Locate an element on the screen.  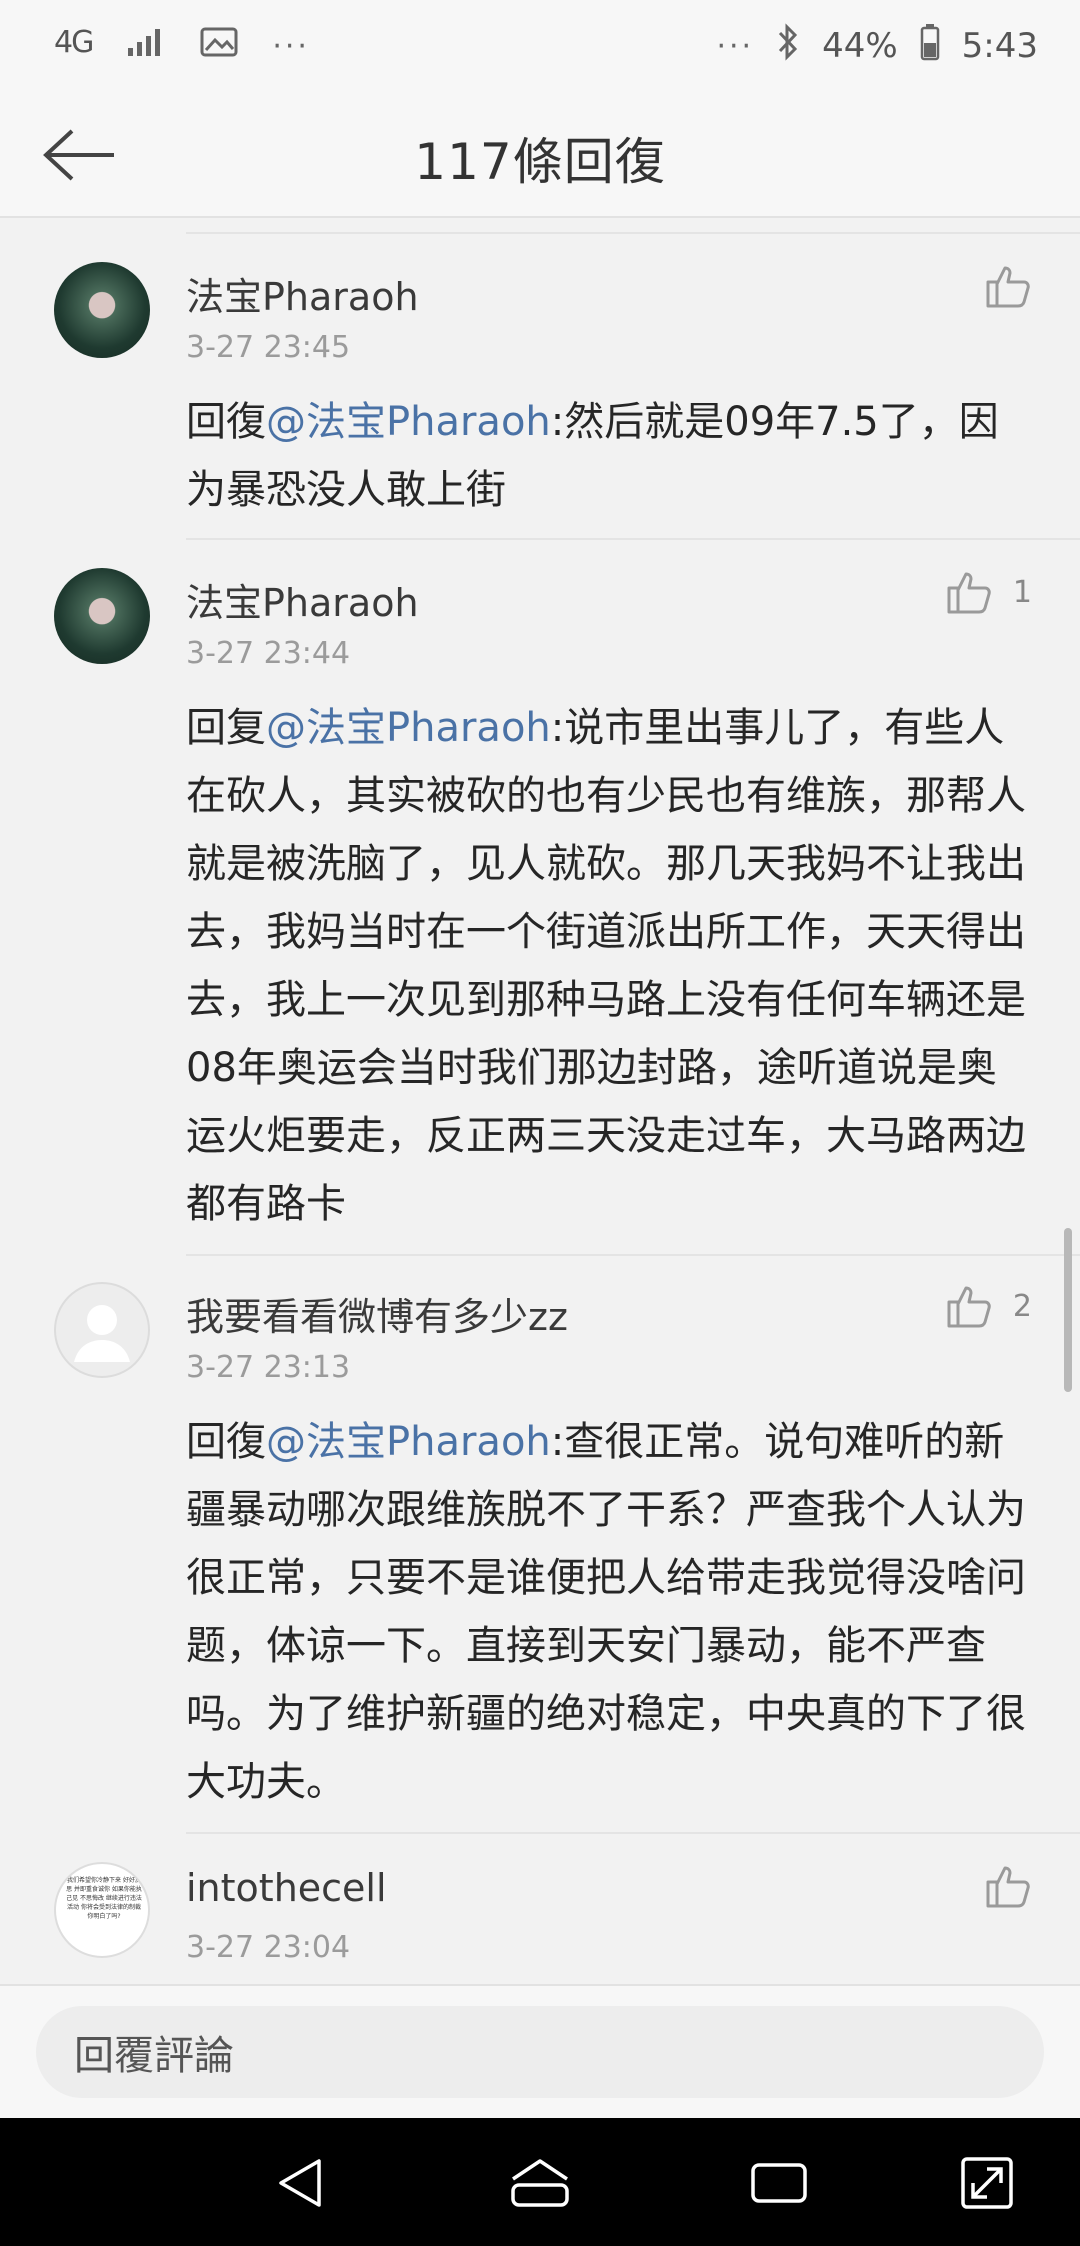
user-name: 我要看看微博有多少zz is located at coordinates (377, 1313).